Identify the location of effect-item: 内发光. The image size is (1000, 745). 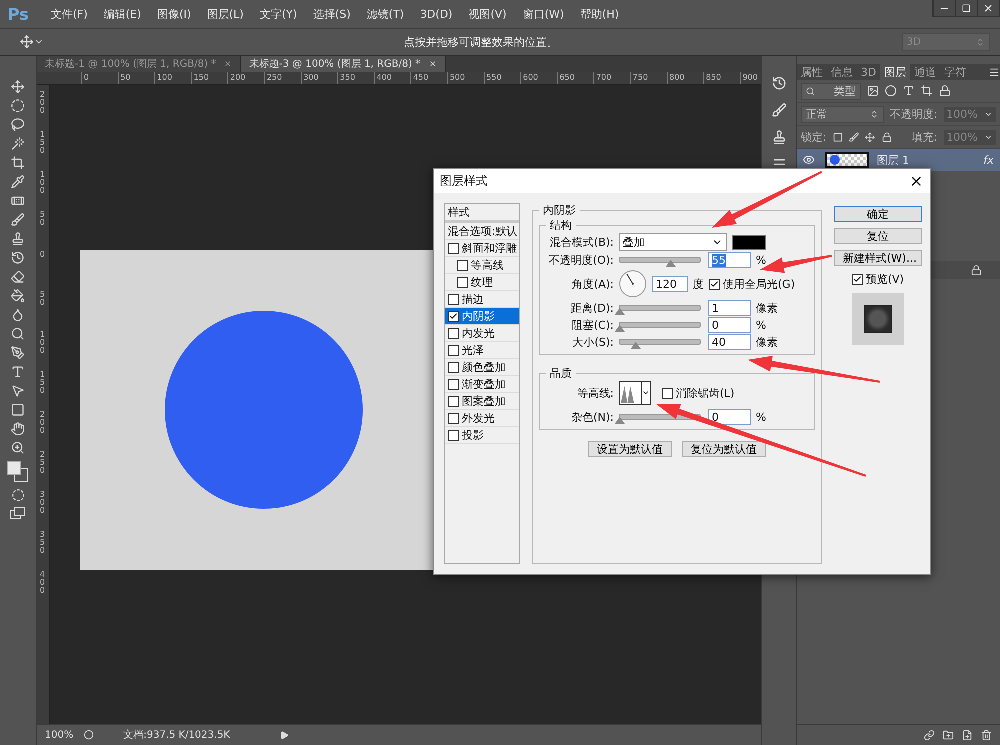
(482, 333).